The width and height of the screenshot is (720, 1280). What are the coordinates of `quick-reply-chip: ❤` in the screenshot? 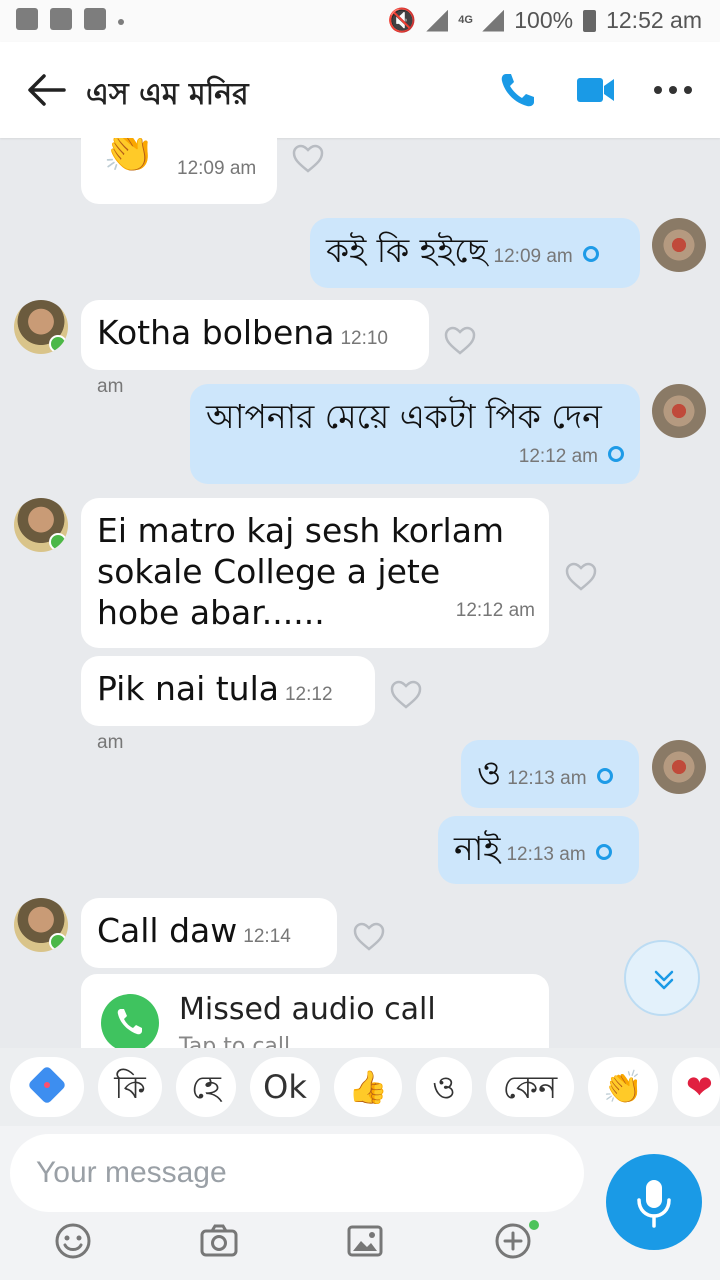 It's located at (696, 1087).